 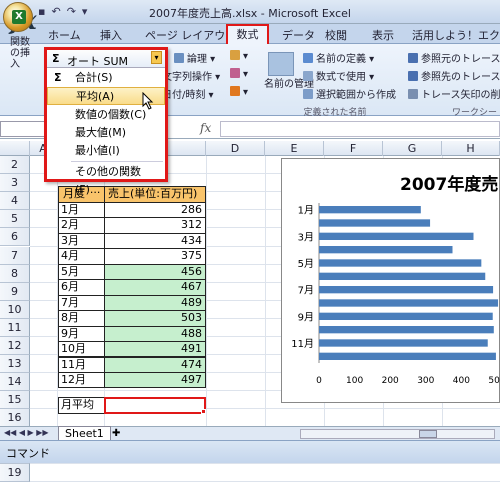 What do you see at coordinates (81, 287) in the screenshot?
I see `month-cell: 6月` at bounding box center [81, 287].